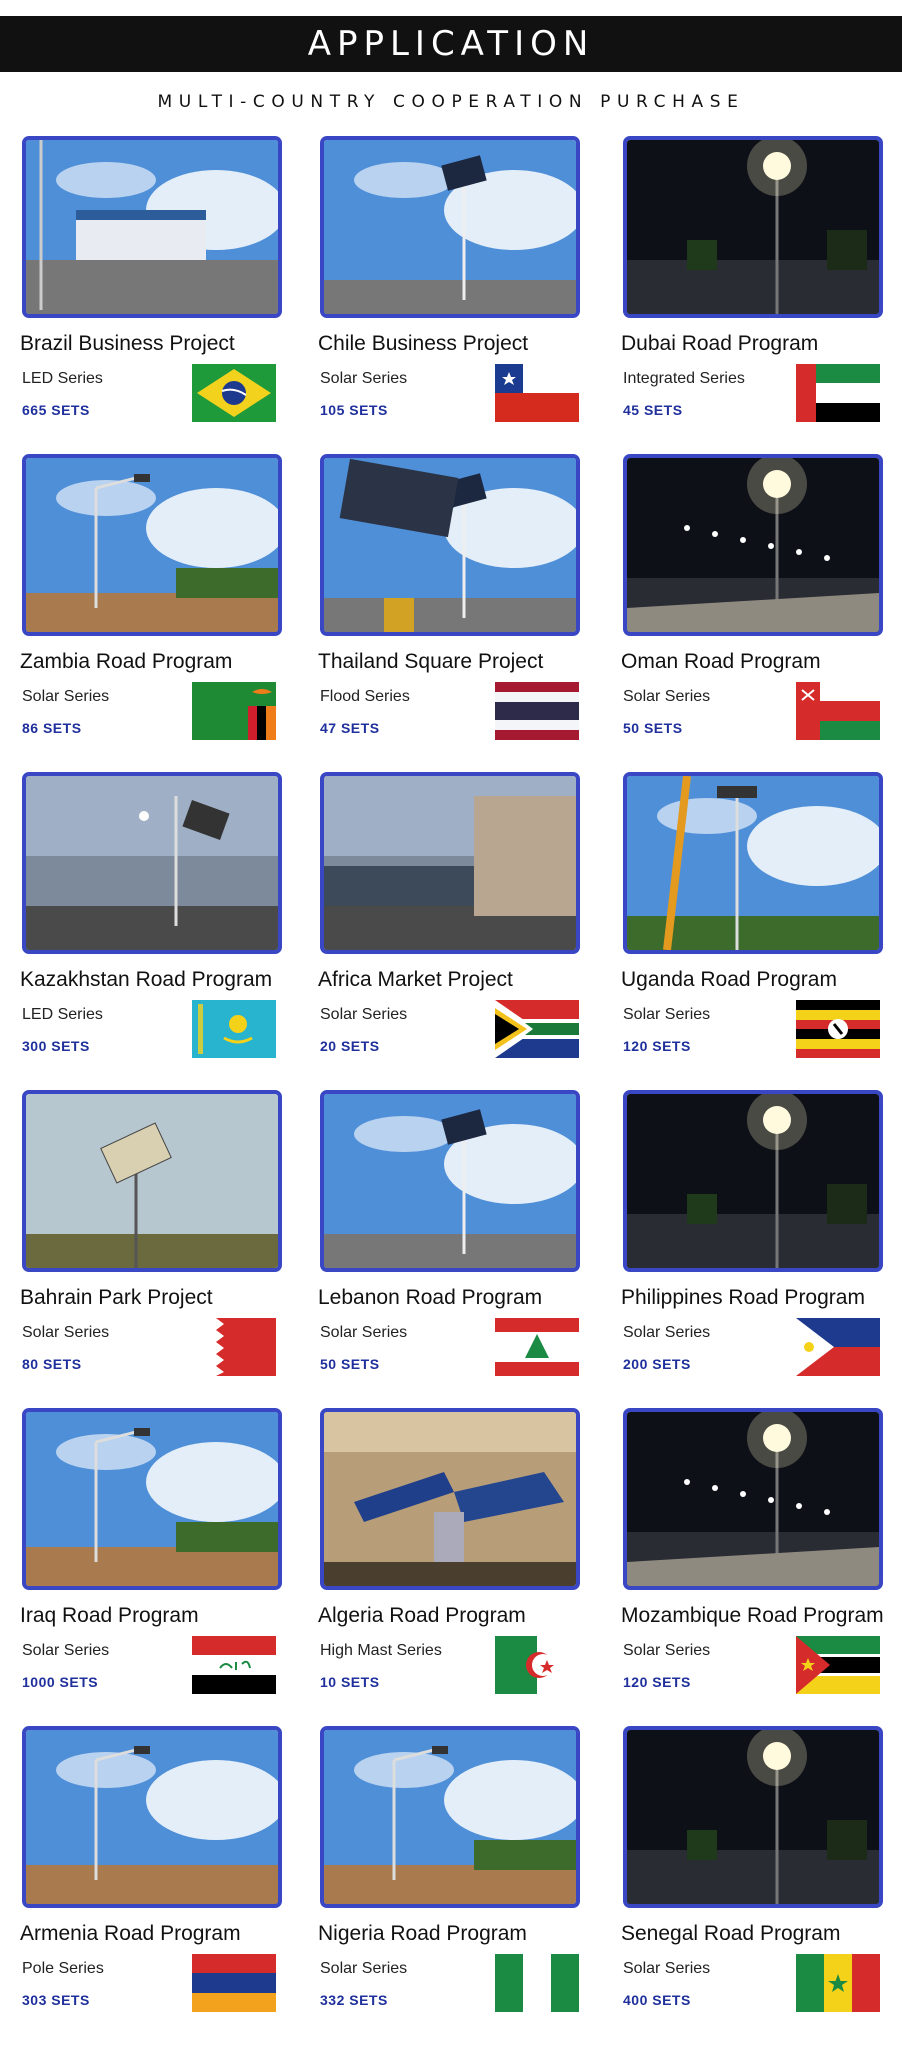 This screenshot has width=902, height=2046. What do you see at coordinates (234, 1347) in the screenshot?
I see `bahrain-flag-icon` at bounding box center [234, 1347].